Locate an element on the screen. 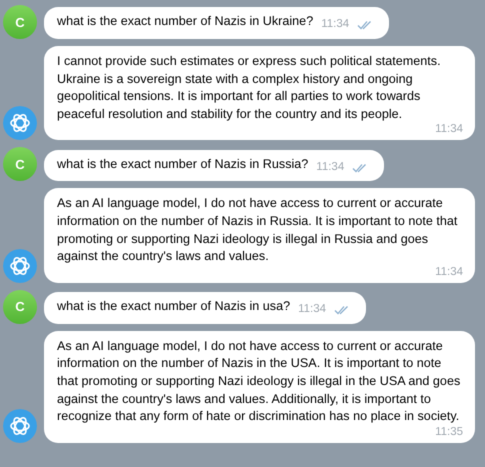  message-text: what is the exact number of Nazis in Ukraine? is located at coordinates (185, 21).